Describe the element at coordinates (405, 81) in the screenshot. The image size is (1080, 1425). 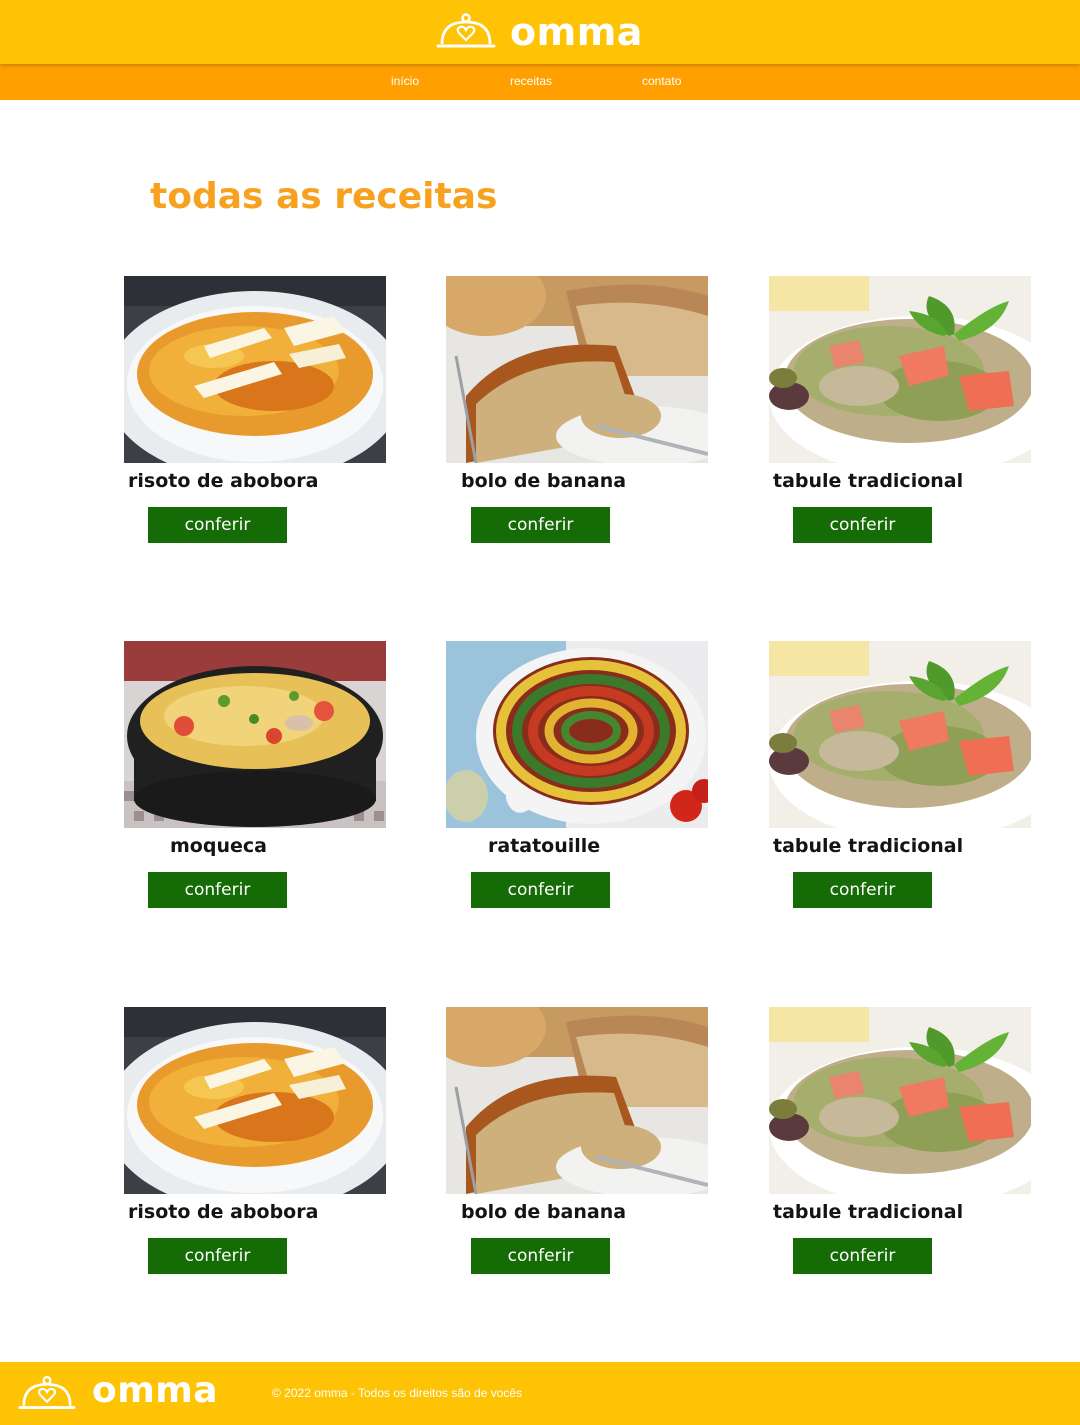
I see `nav-link-inicio: início` at that location.